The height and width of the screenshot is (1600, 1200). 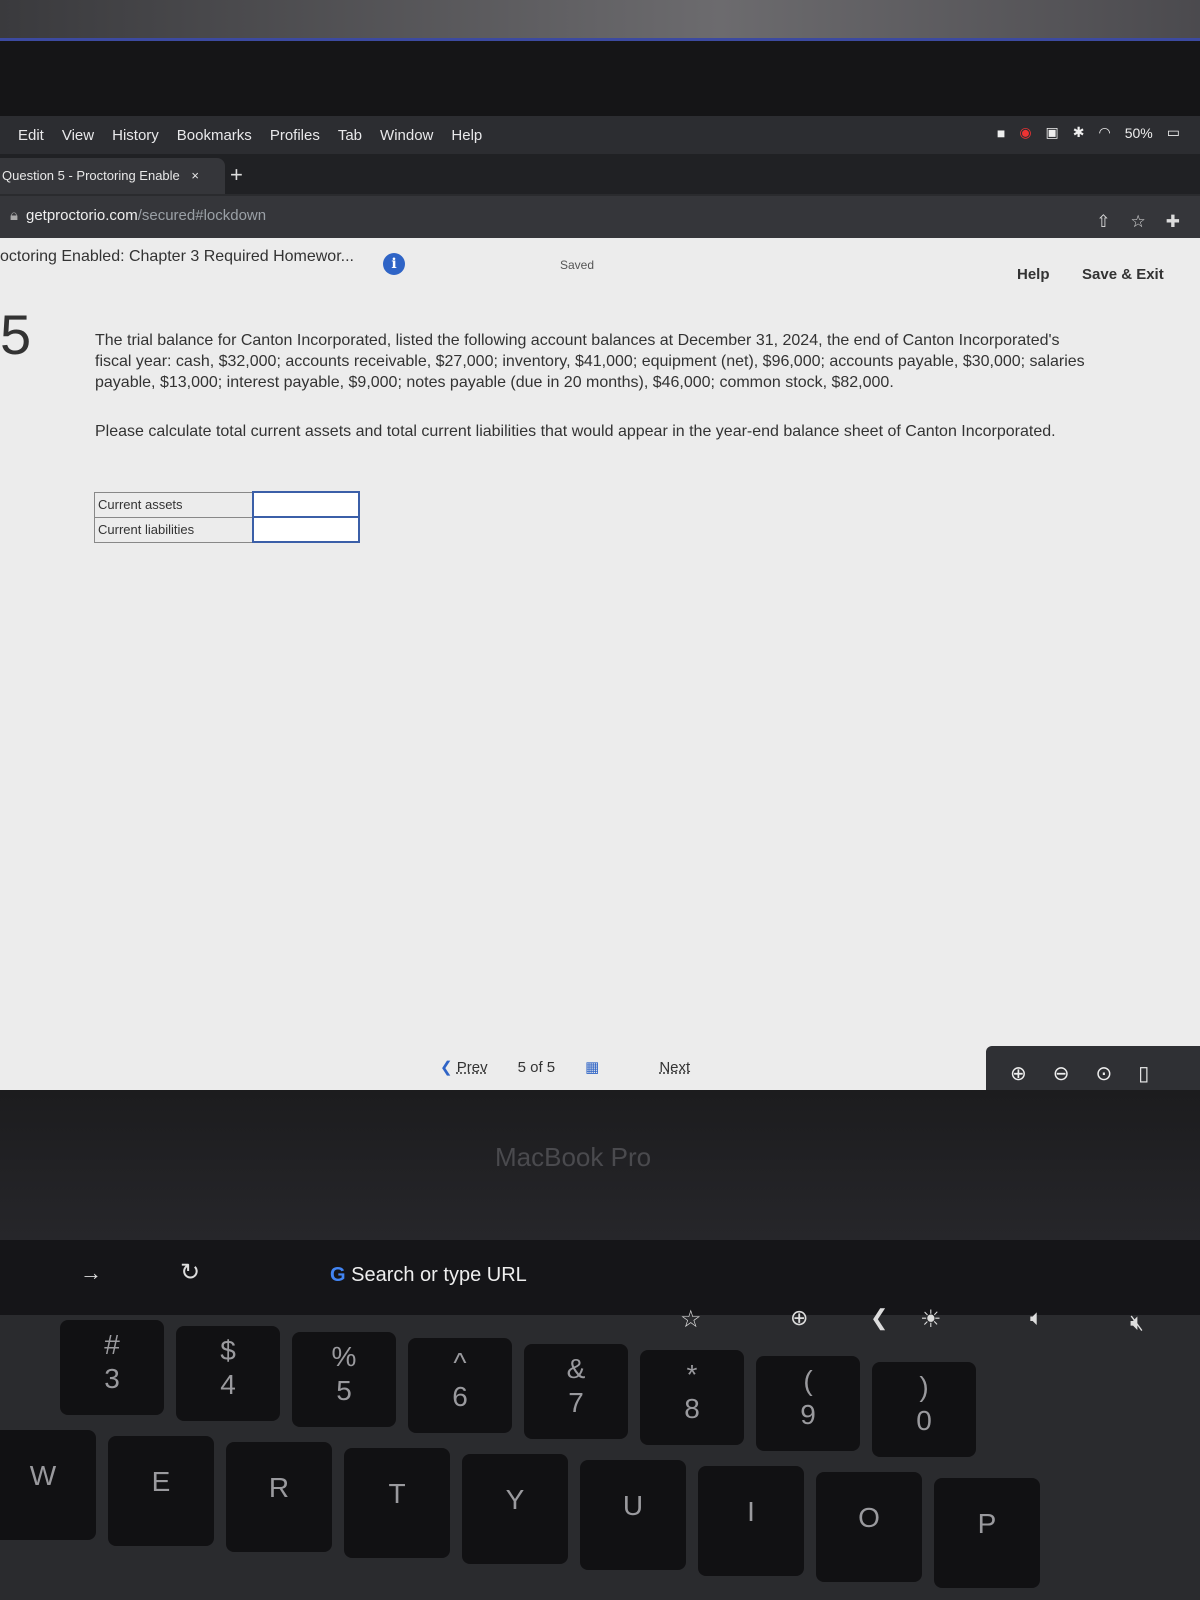 What do you see at coordinates (1123, 274) in the screenshot?
I see `save-exit-button: Save & Exit` at bounding box center [1123, 274].